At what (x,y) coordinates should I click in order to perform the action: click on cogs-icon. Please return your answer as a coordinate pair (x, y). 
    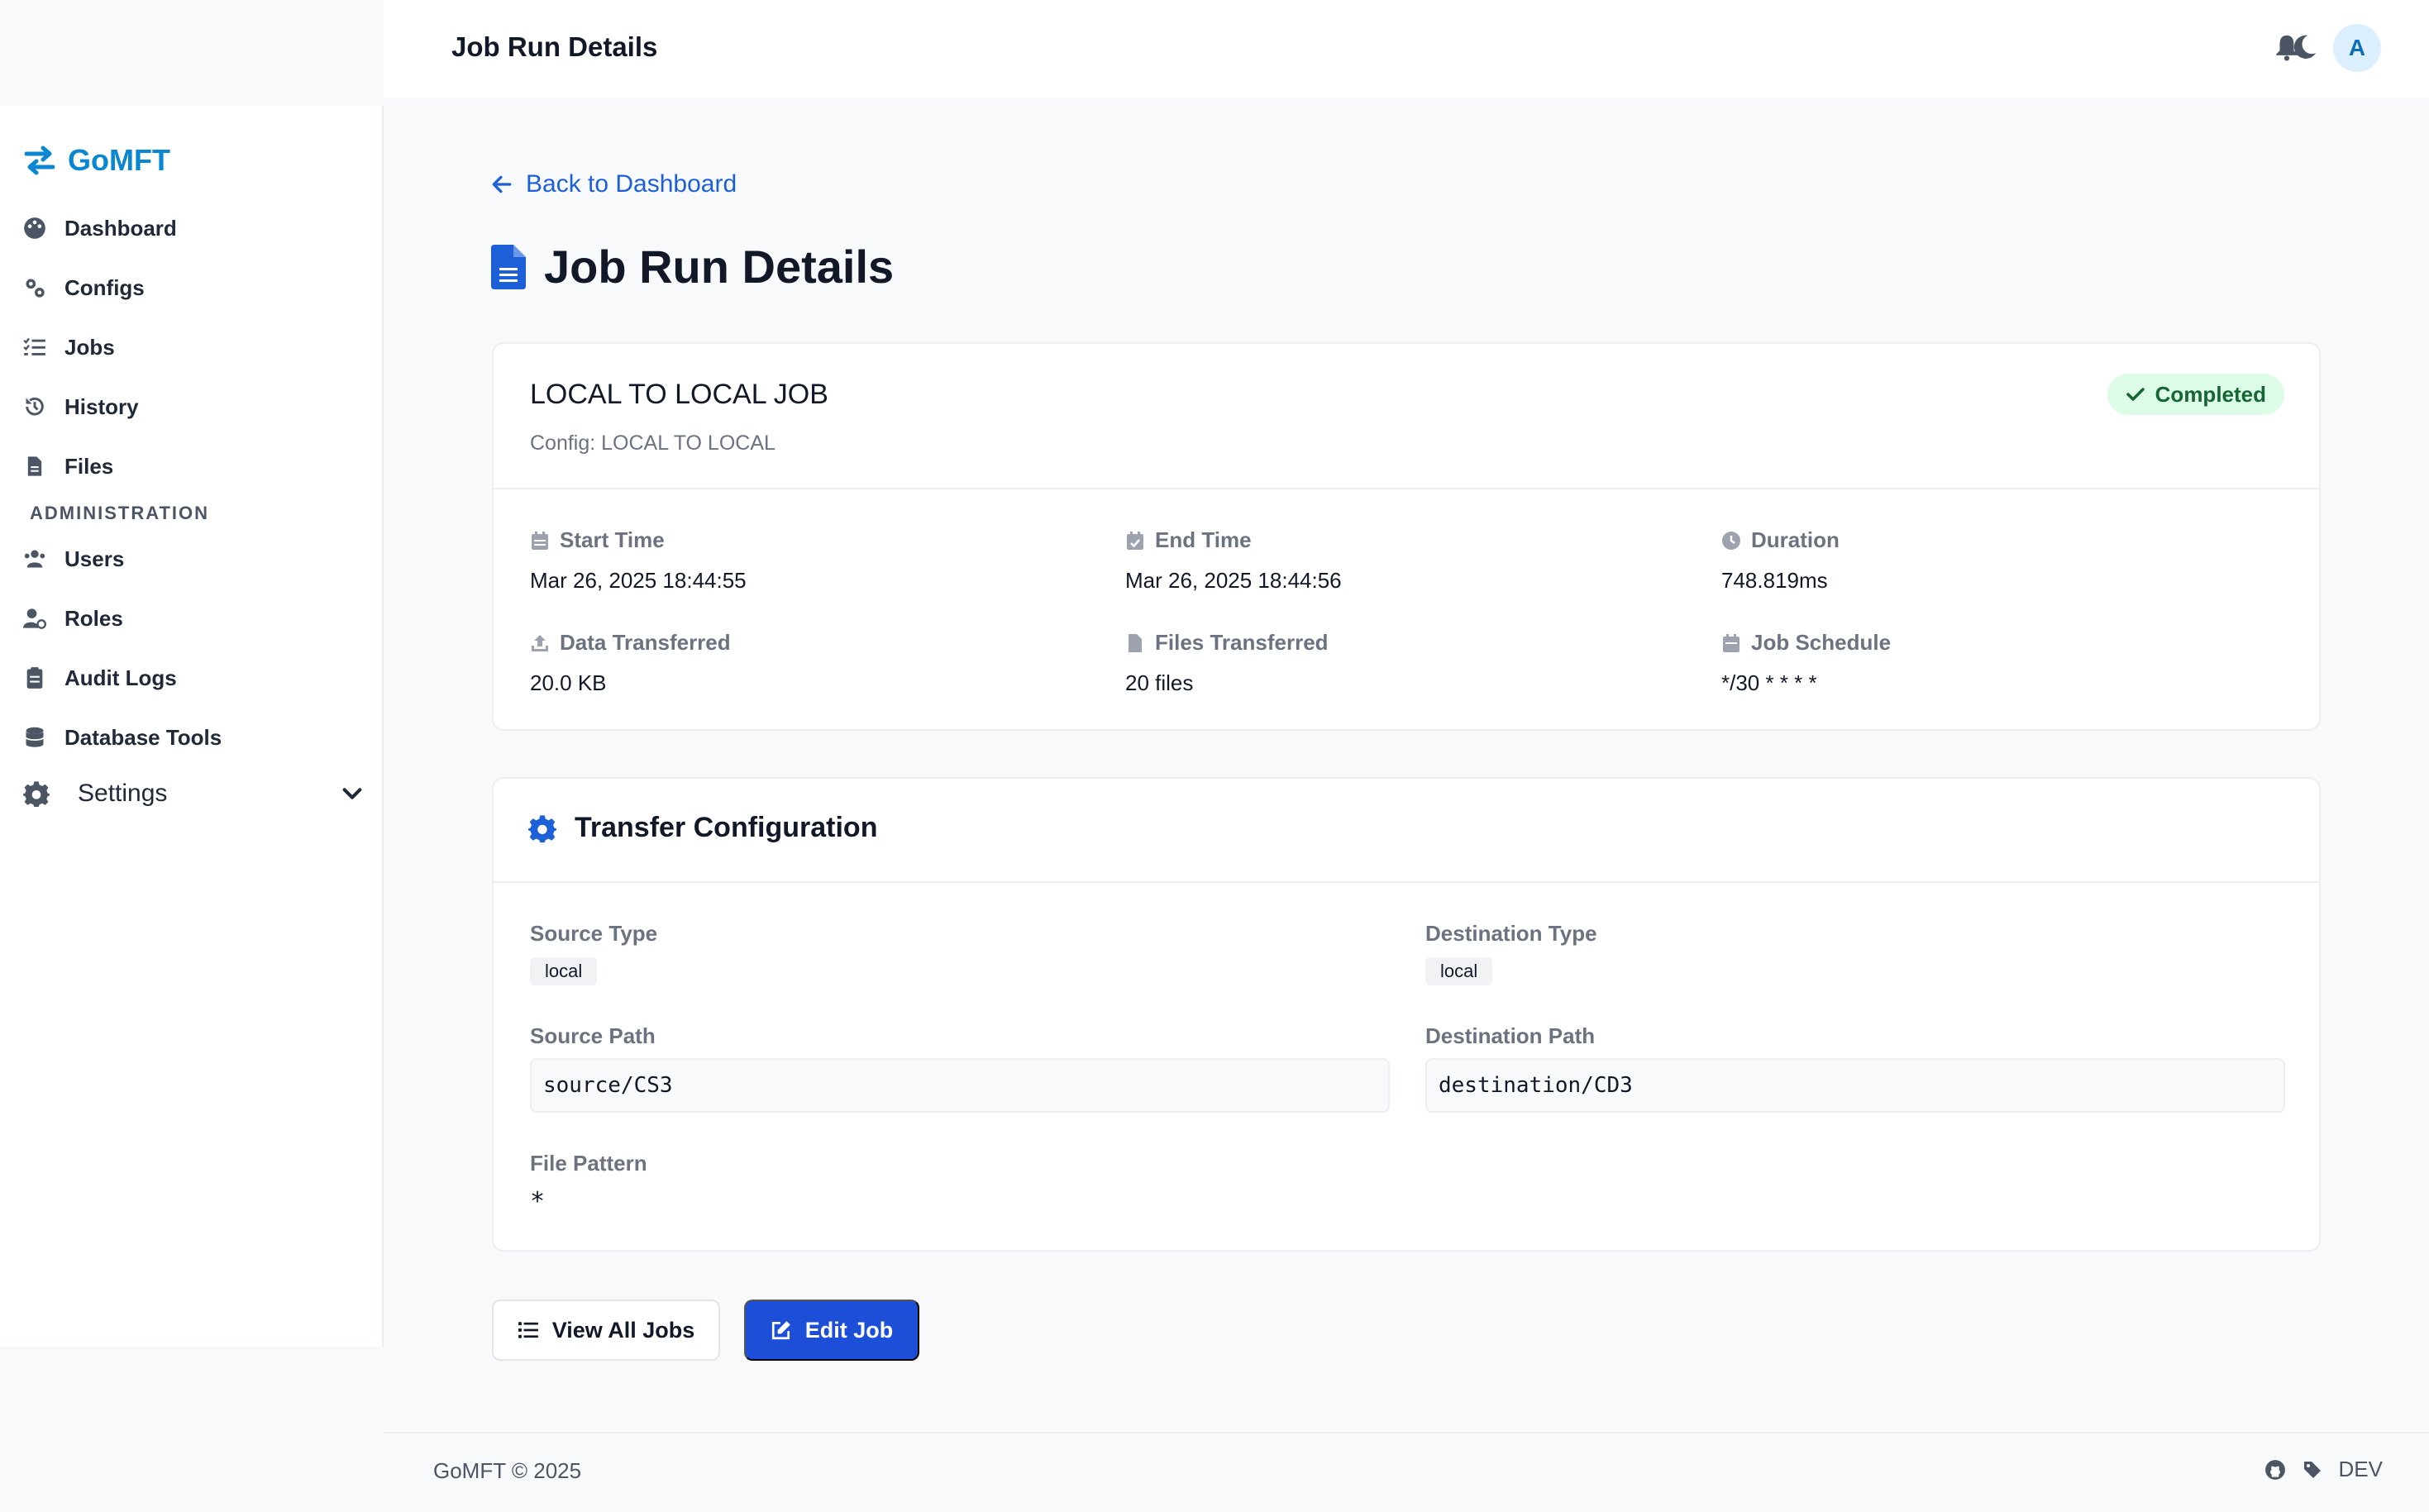
    Looking at the image, I should click on (35, 288).